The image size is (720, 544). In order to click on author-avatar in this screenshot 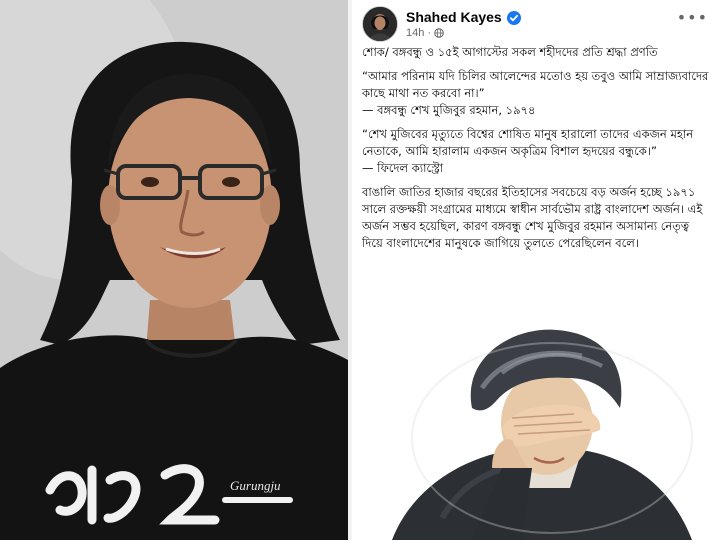, I will do `click(380, 24)`.